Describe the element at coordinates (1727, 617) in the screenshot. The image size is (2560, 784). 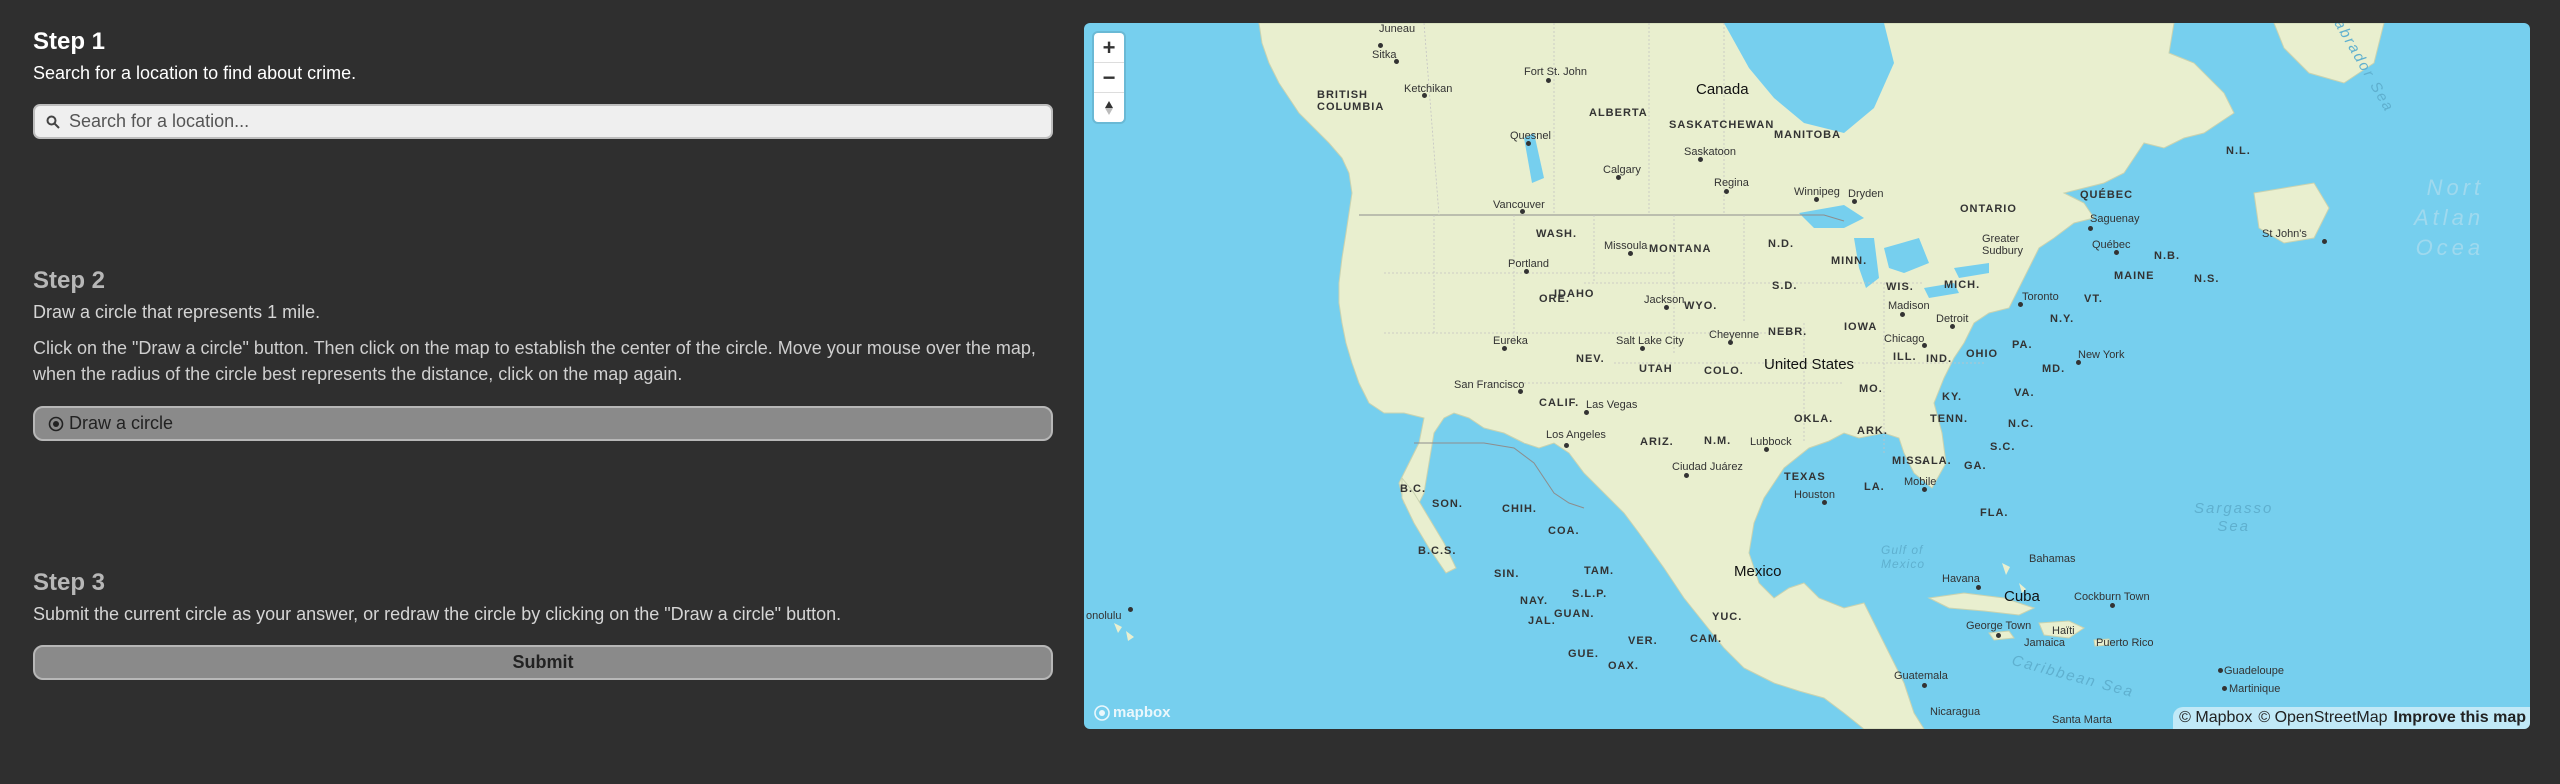
I see `label-yuc: YUC.` at that location.